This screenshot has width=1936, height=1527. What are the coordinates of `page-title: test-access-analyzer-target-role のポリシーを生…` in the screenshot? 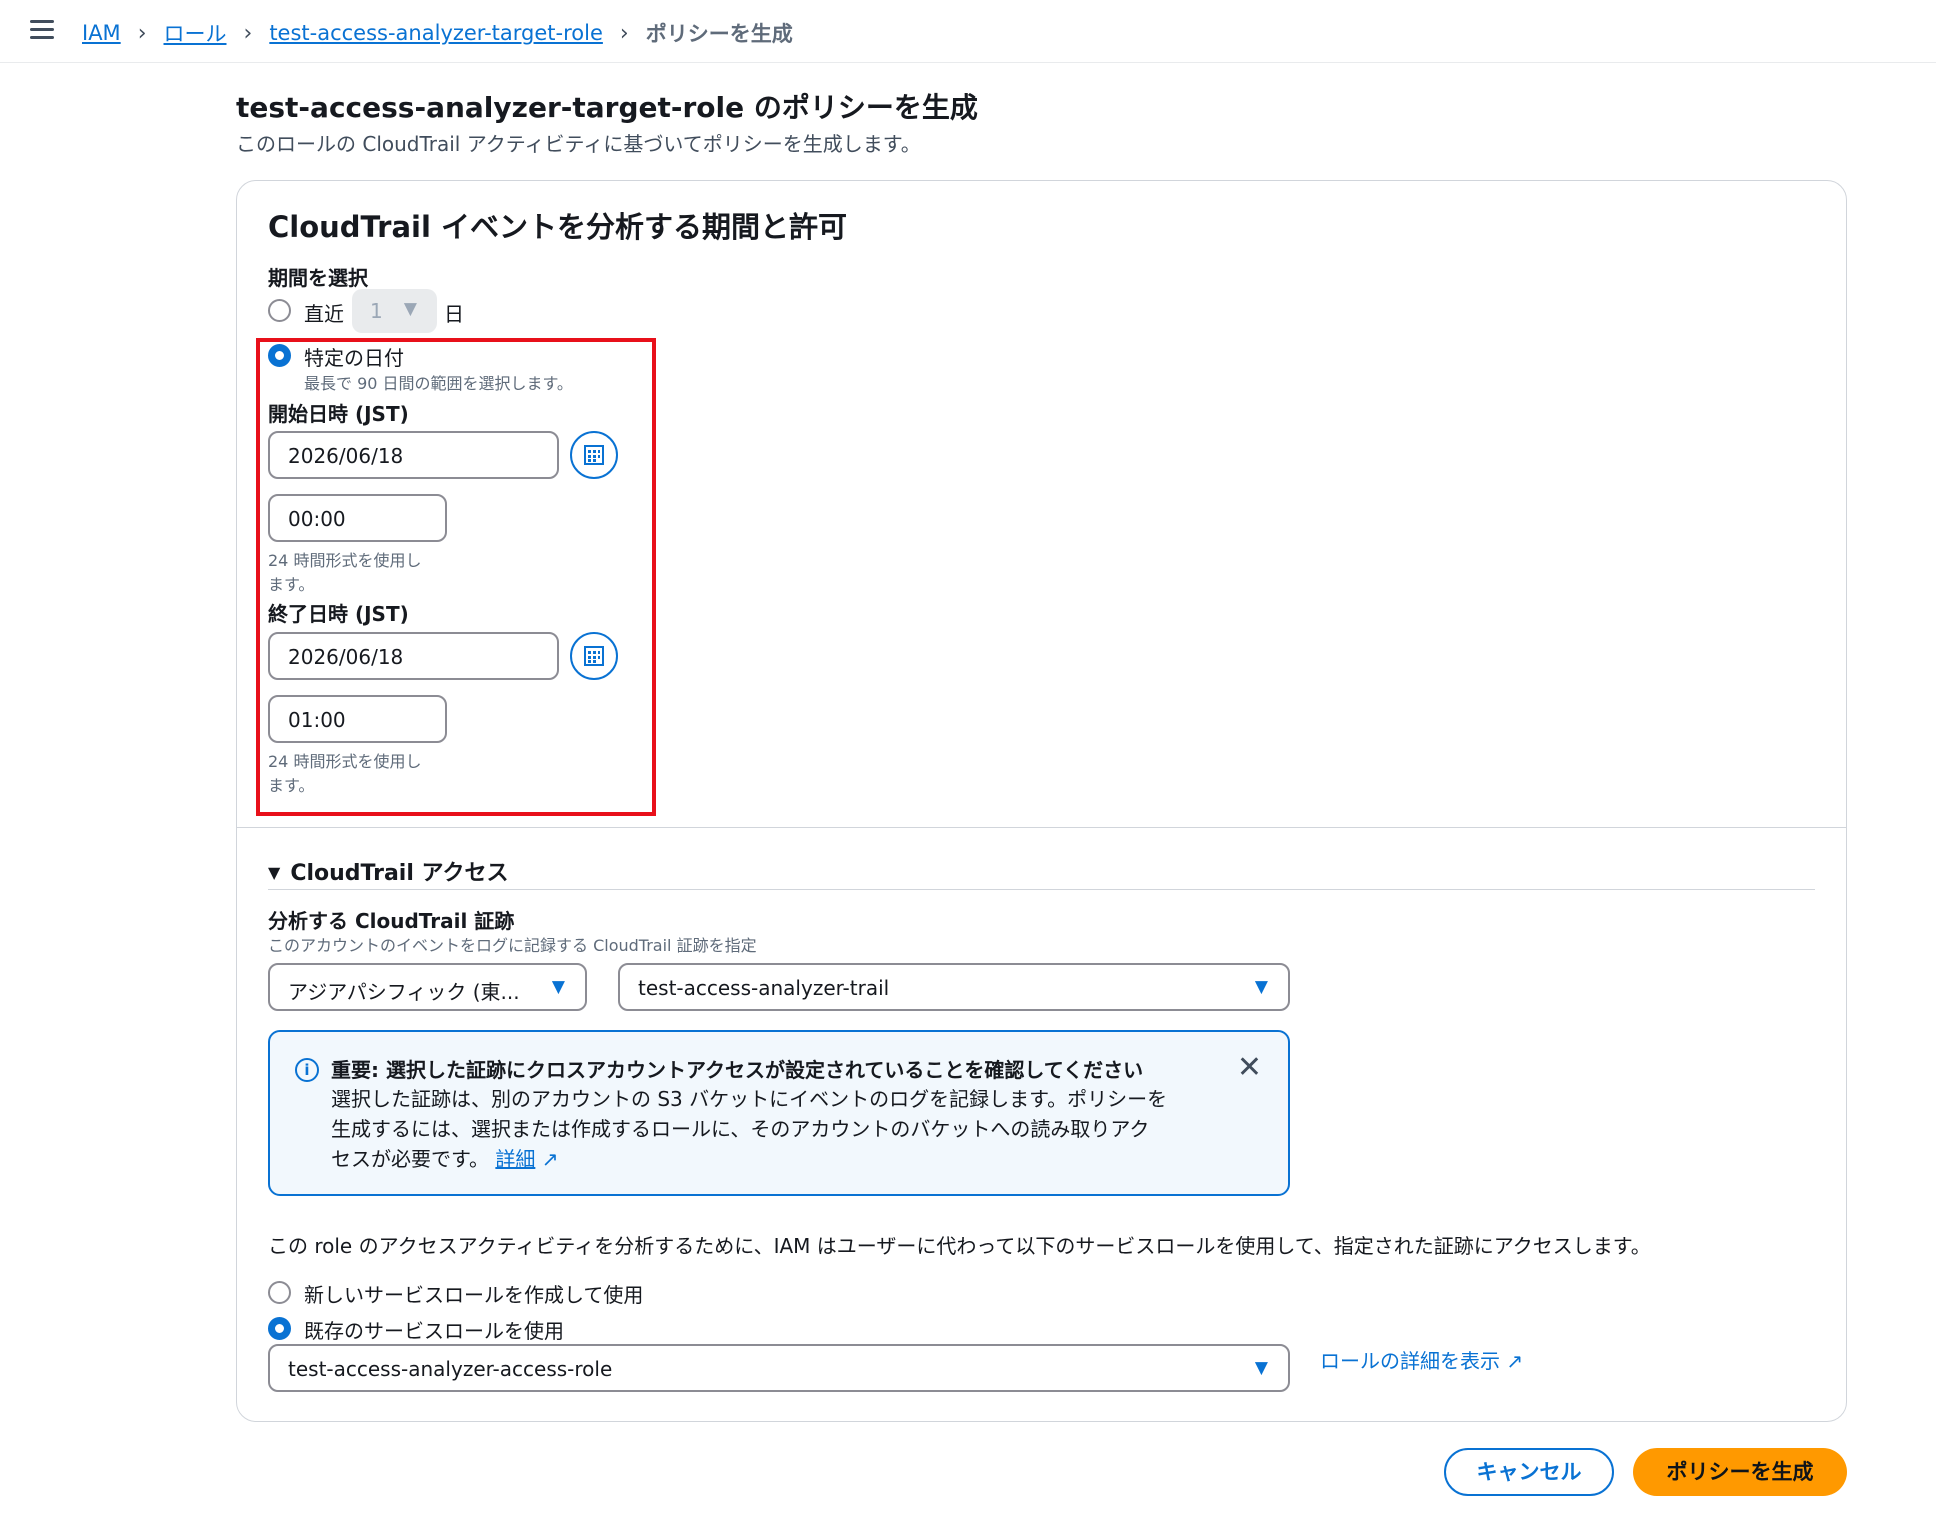 It's located at (607, 107).